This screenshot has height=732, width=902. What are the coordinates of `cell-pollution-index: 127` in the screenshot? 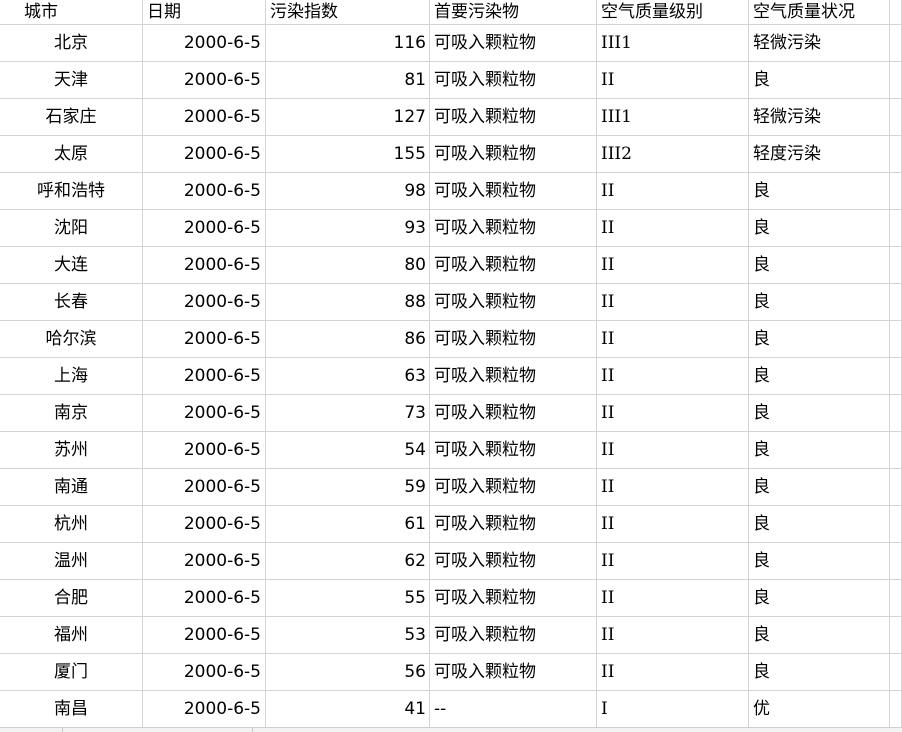 It's located at (348, 117).